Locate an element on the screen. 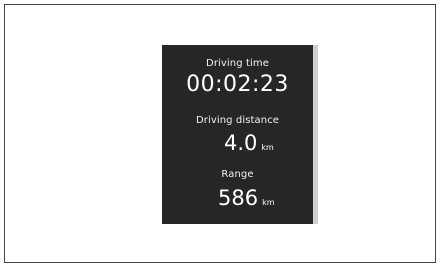 This screenshot has height=268, width=441. range-section: Range is located at coordinates (237, 174).